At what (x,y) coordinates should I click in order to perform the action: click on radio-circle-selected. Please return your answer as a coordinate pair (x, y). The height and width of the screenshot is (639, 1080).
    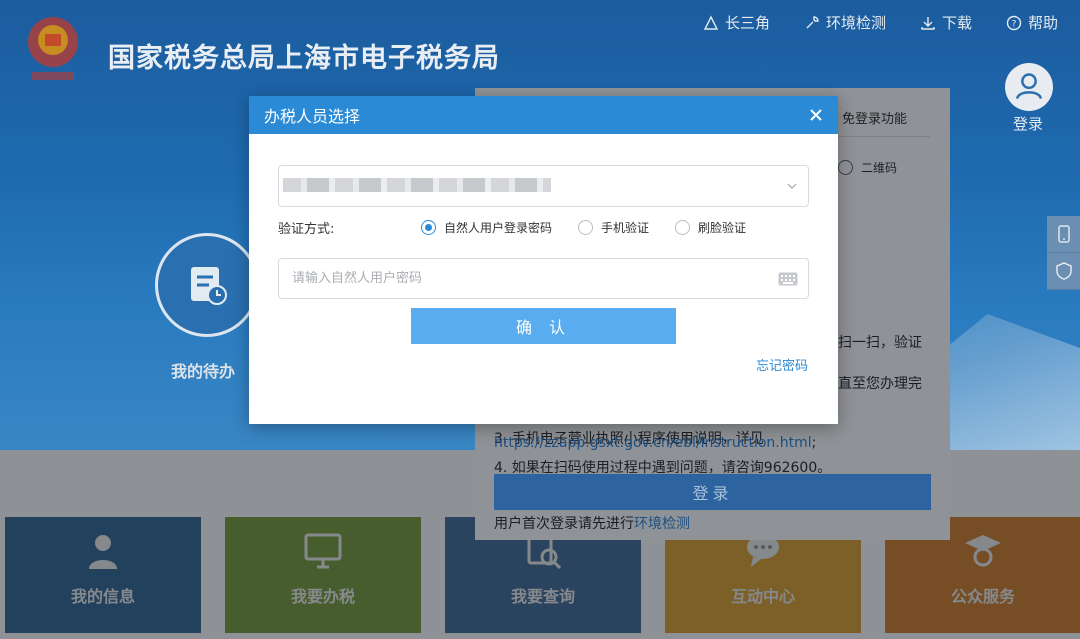
    Looking at the image, I should click on (428, 227).